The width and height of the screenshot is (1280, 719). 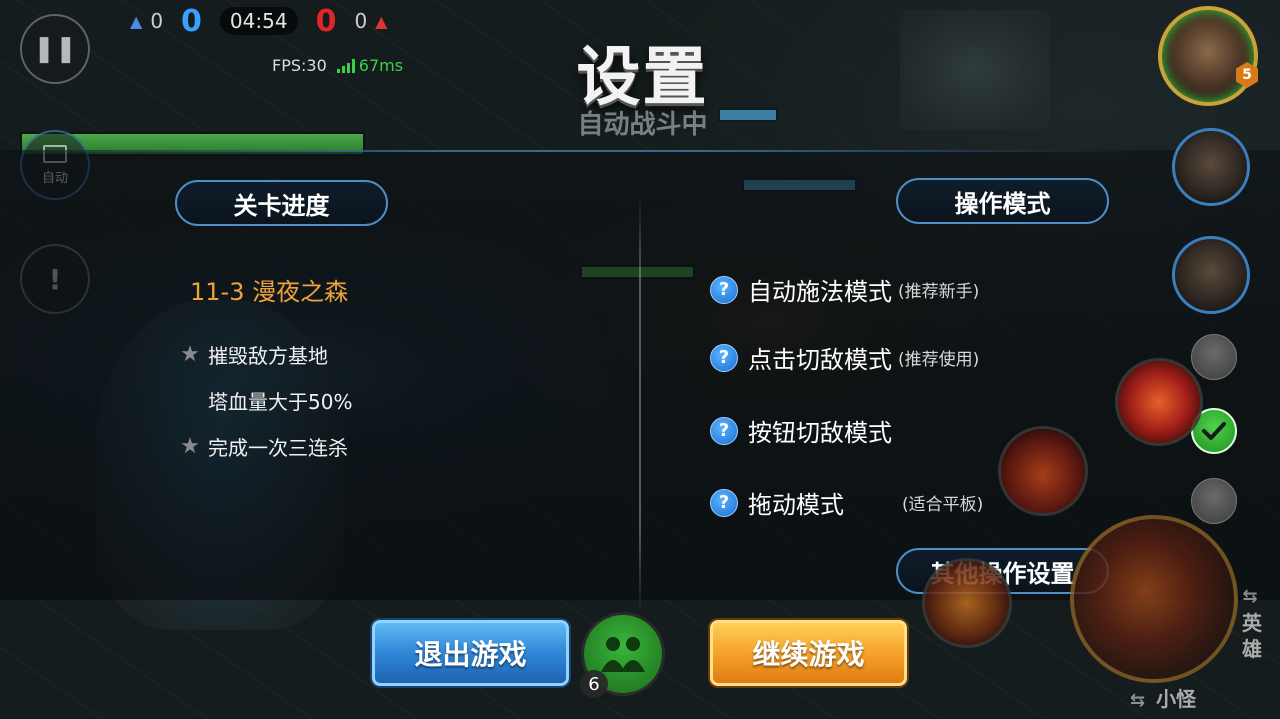 What do you see at coordinates (268, 356) in the screenshot?
I see `objective-text: 摧毁敌方基地` at bounding box center [268, 356].